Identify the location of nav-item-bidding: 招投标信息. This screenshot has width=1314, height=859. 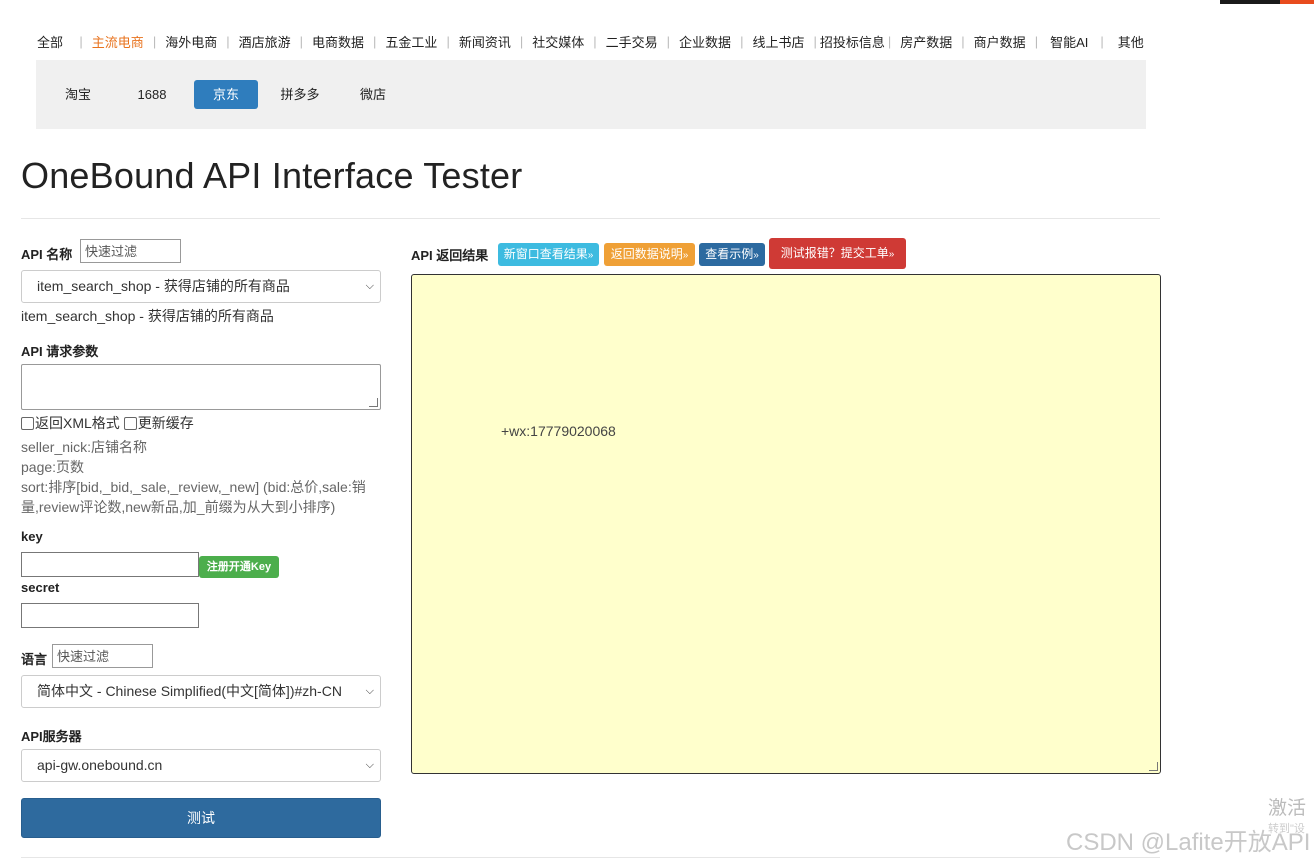
(852, 41).